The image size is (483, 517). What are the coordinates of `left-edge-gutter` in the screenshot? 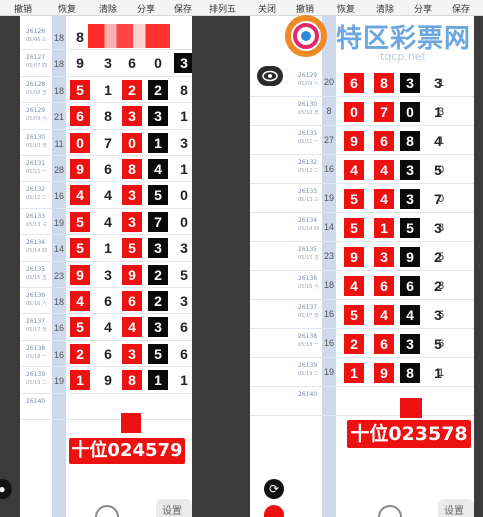 It's located at (10, 266).